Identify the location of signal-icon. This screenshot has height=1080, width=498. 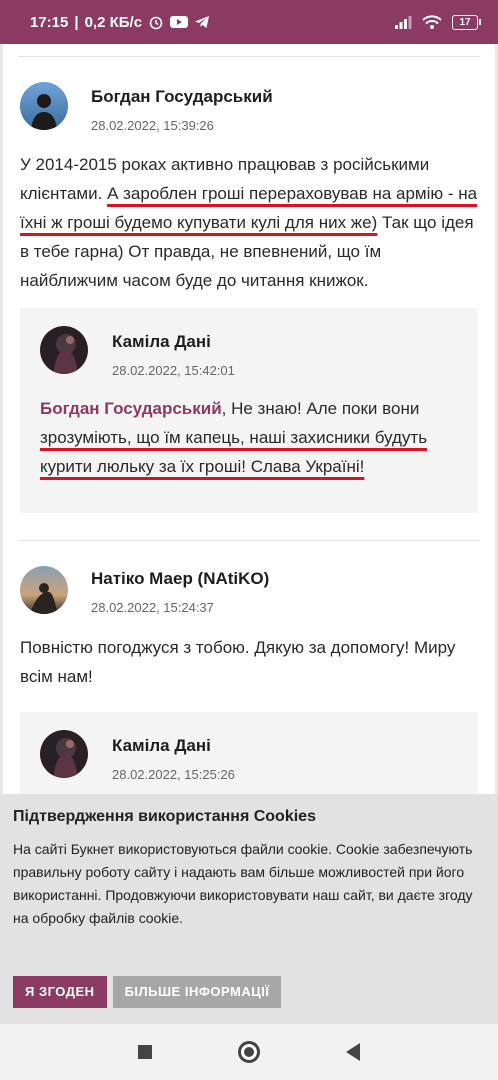
(403, 22).